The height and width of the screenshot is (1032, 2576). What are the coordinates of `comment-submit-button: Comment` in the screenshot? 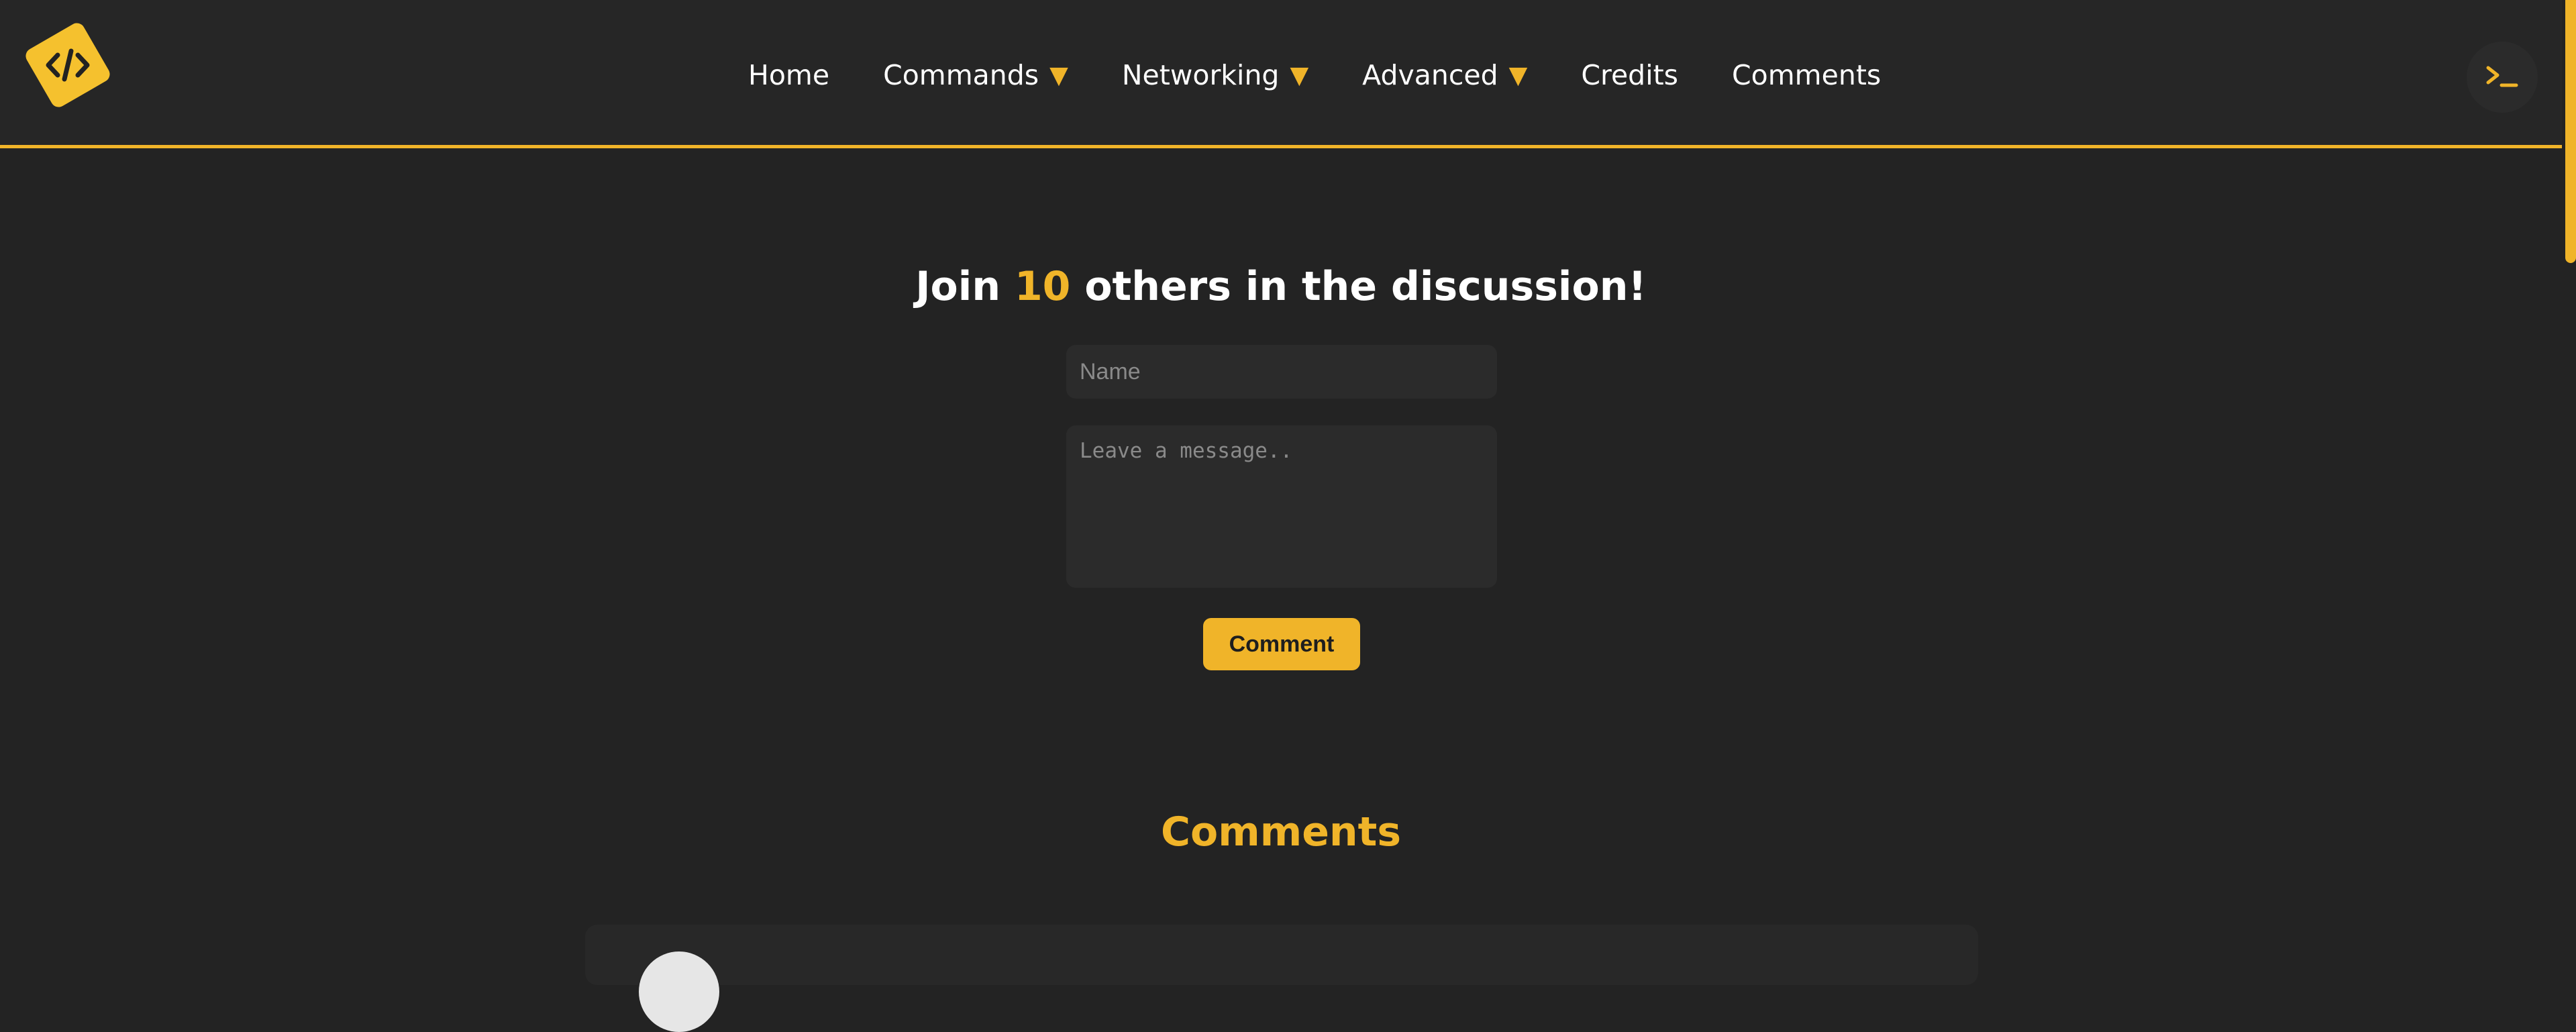 It's located at (1281, 644).